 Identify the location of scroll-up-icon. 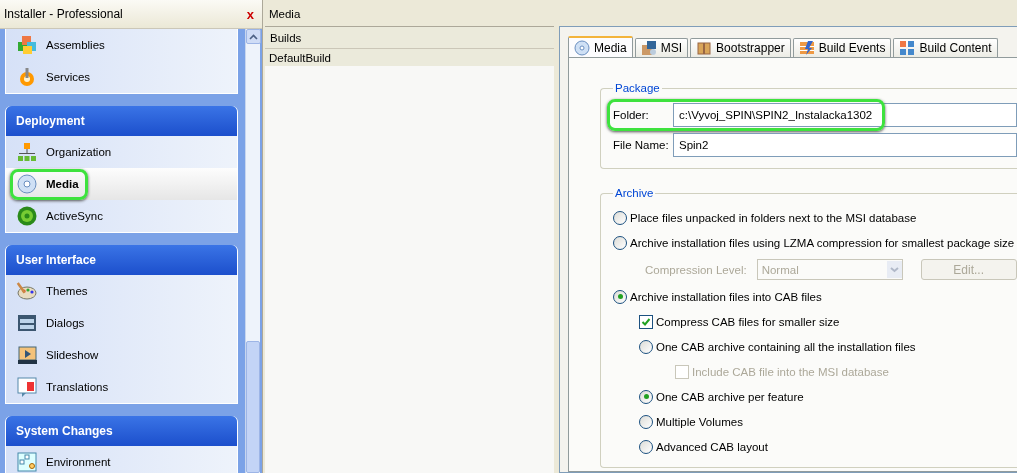
(253, 36).